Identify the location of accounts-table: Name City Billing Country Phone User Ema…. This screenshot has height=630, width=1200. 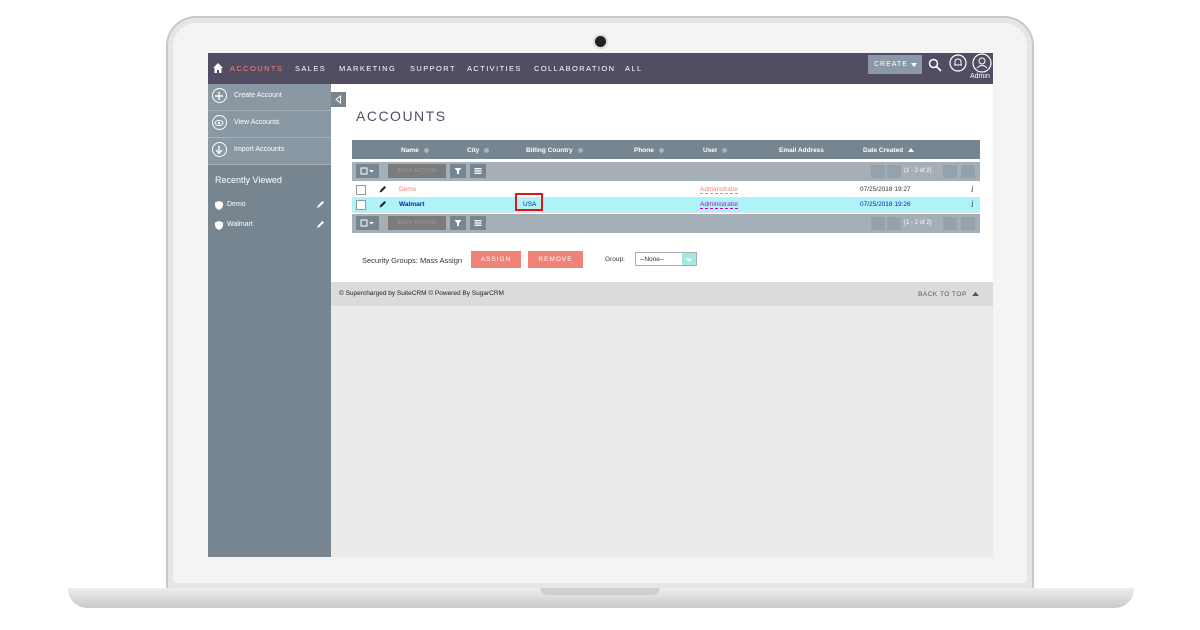
(666, 186).